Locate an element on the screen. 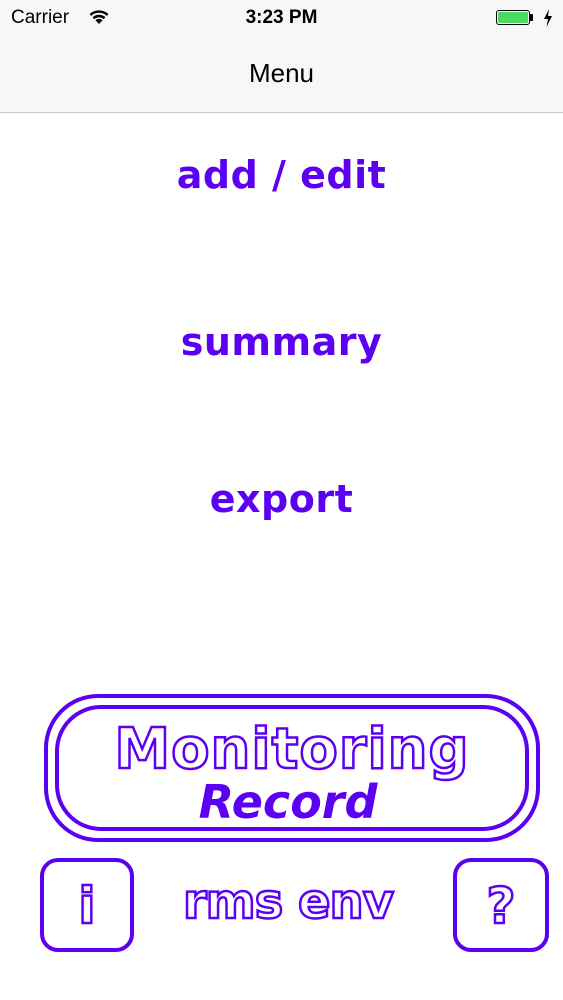 The width and height of the screenshot is (563, 1000). help-button: ? is located at coordinates (501, 905).